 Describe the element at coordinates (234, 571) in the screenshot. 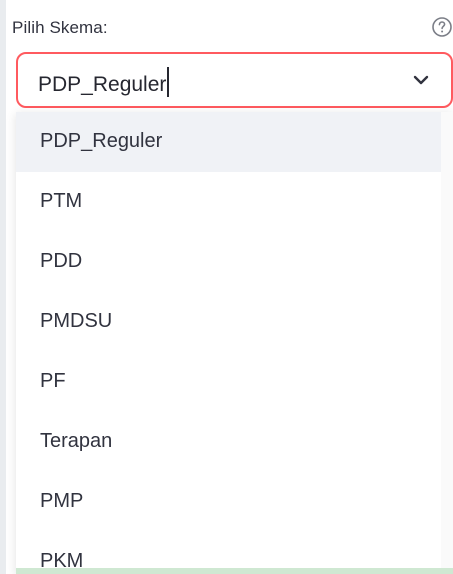

I see `bottom-strip` at that location.